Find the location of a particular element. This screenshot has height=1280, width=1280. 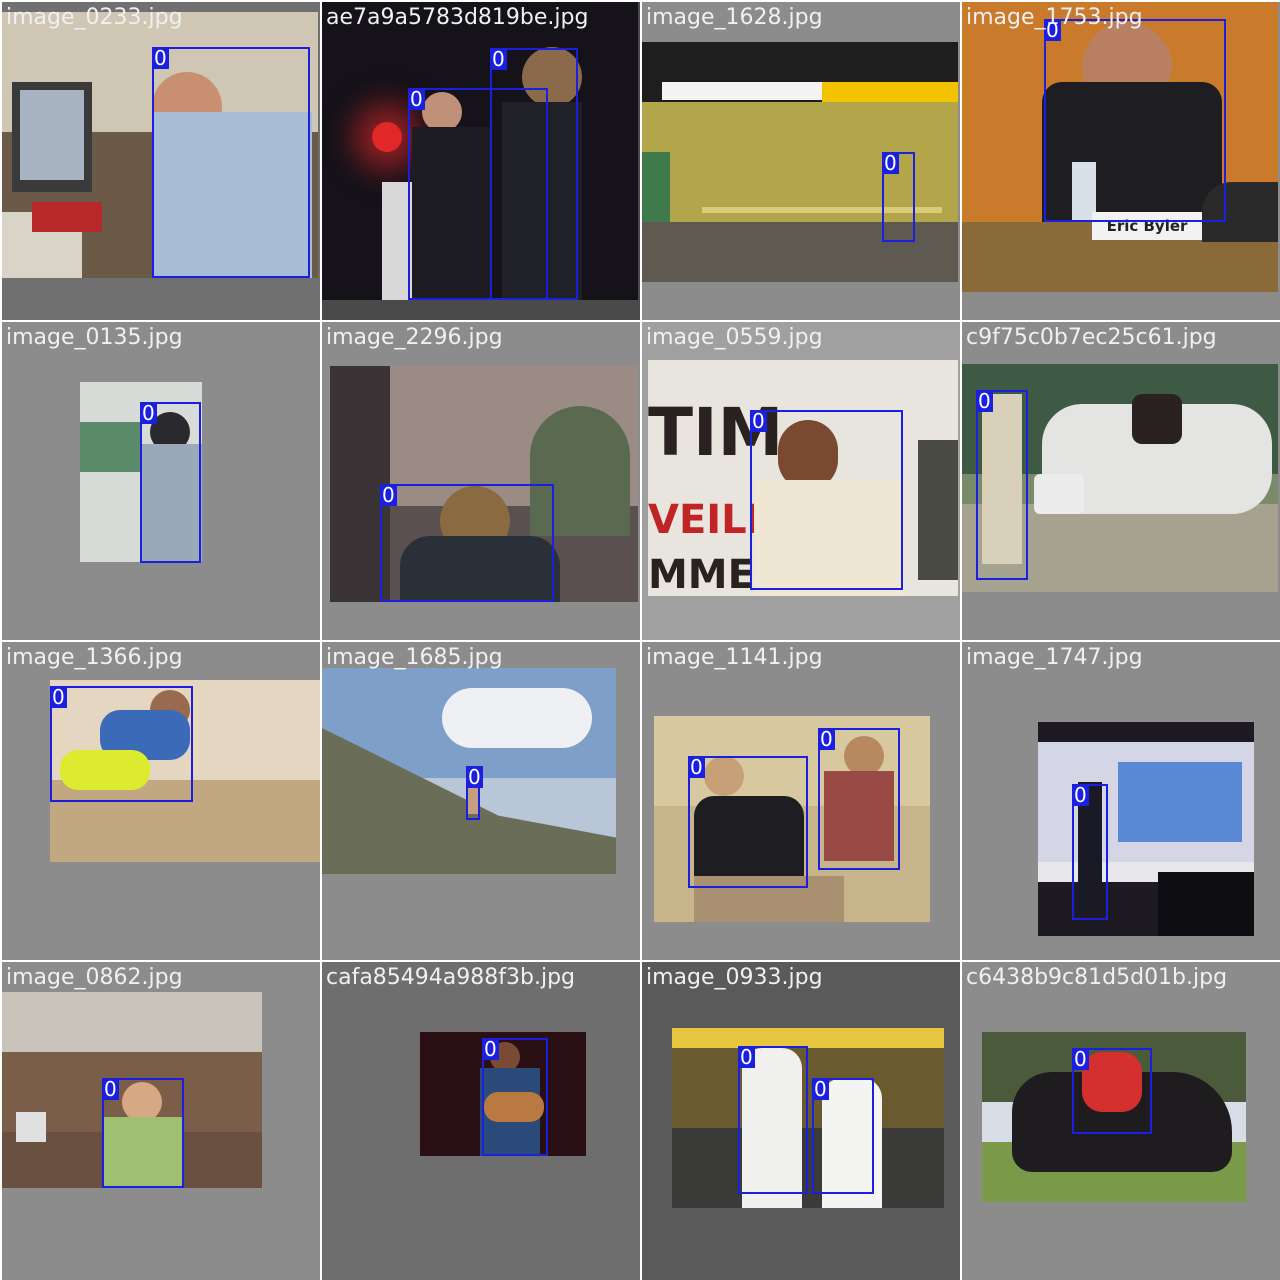

filename-label: image_1747.jpg is located at coordinates (1054, 657).